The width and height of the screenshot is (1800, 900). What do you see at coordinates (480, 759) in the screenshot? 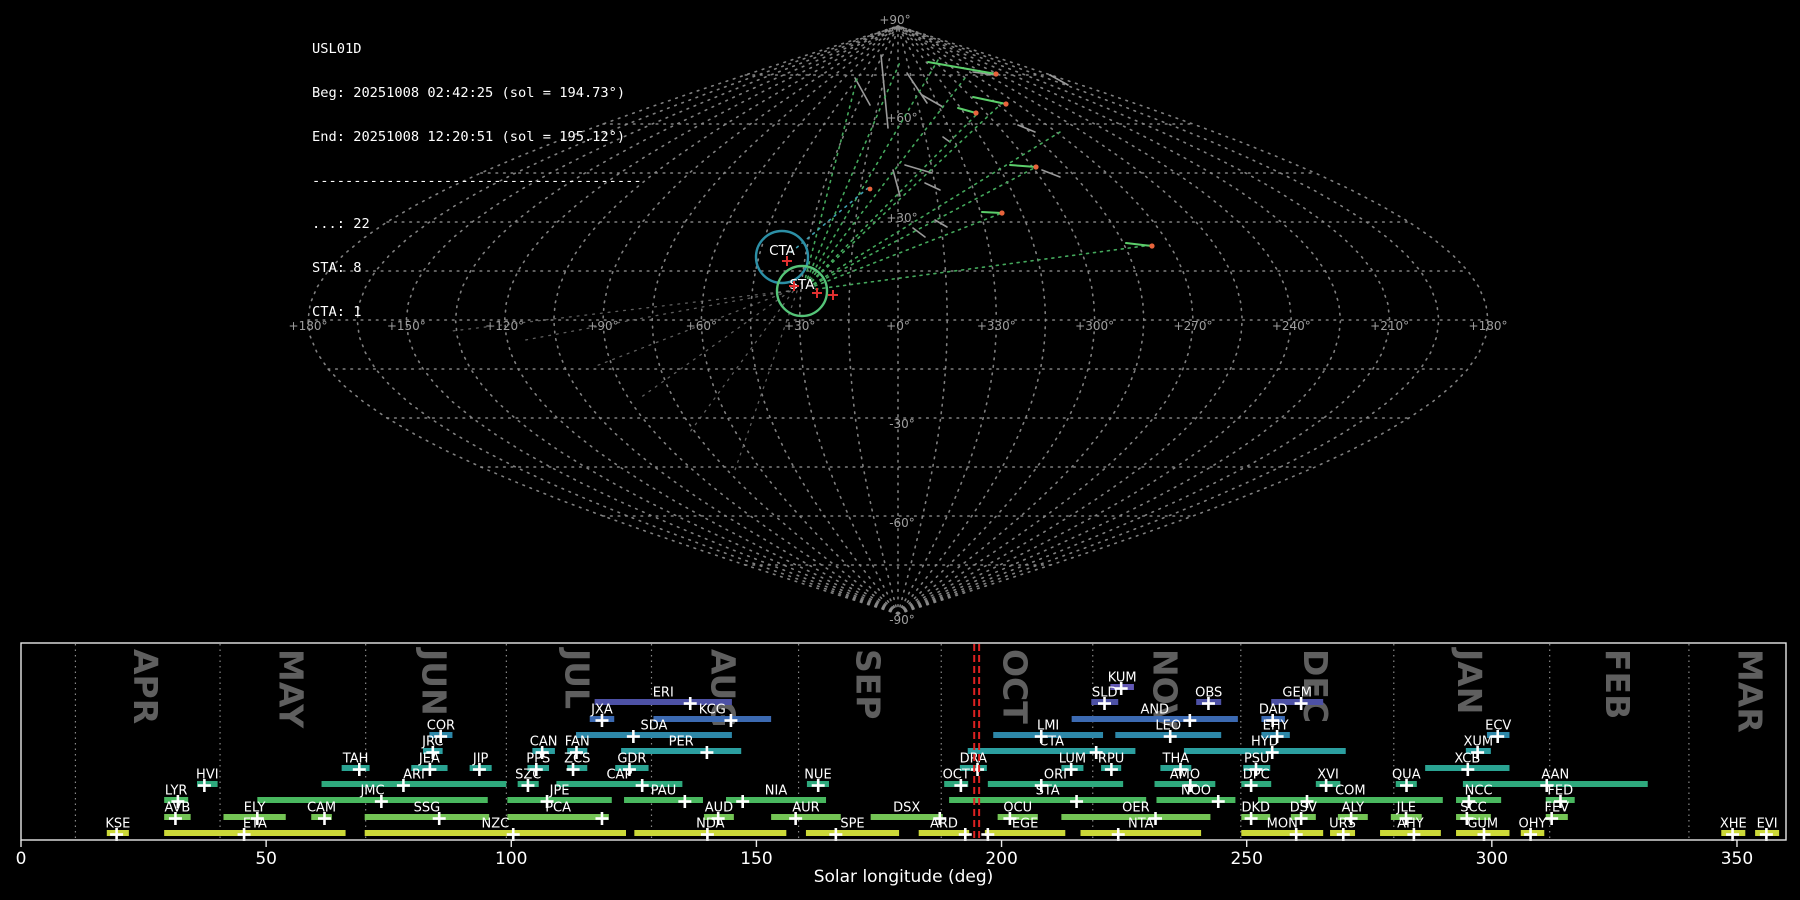
I see `shower-code-label: JIP` at bounding box center [480, 759].